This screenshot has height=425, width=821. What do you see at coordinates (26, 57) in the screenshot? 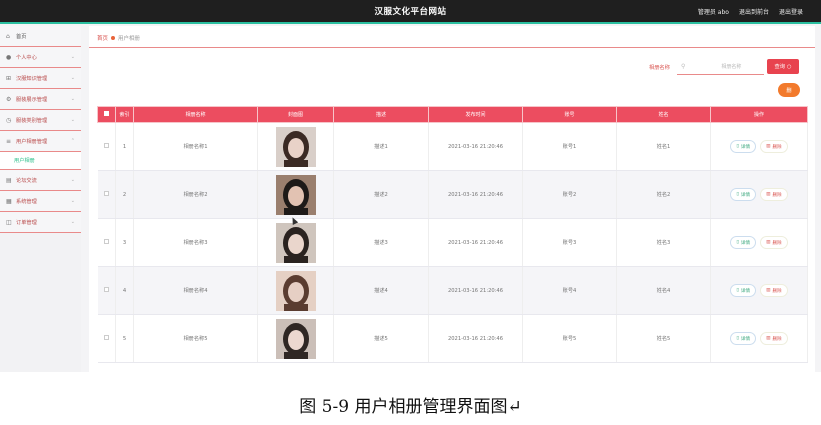
I see `sidebar-item-label: 个人中心` at bounding box center [26, 57].